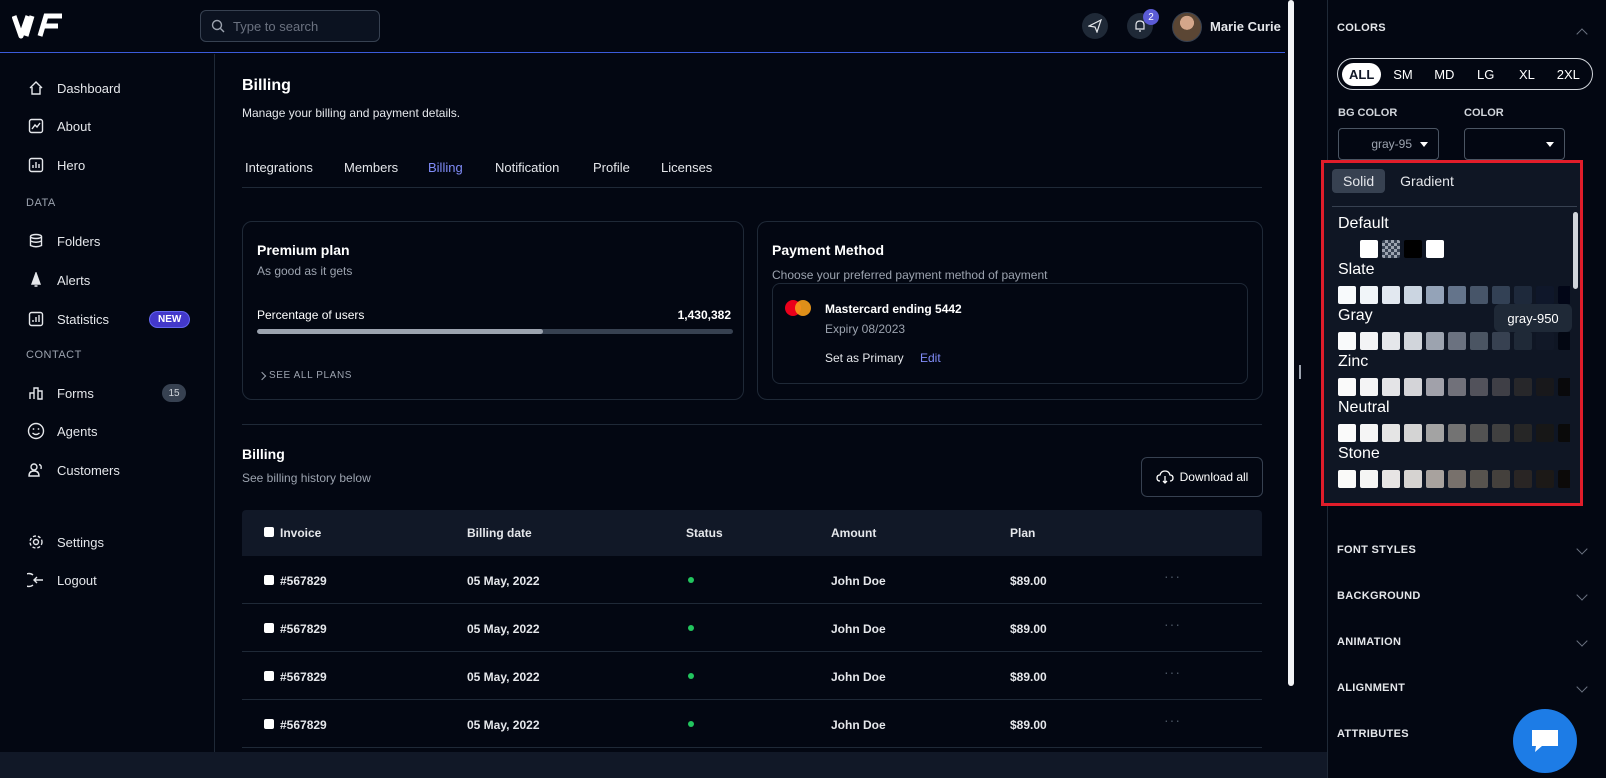 The height and width of the screenshot is (778, 1606). What do you see at coordinates (1022, 533) in the screenshot?
I see `column-plan: Plan` at bounding box center [1022, 533].